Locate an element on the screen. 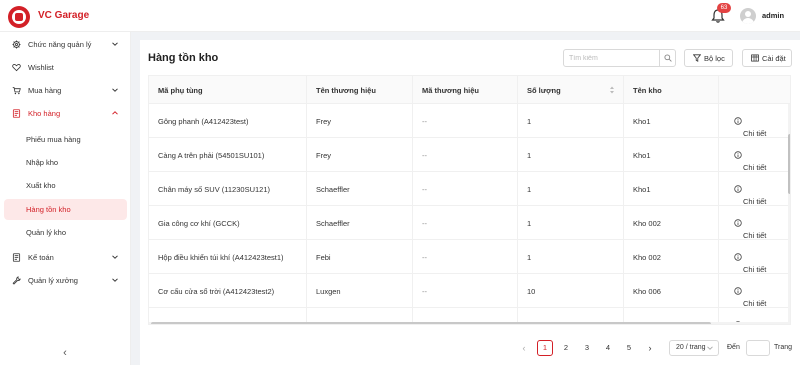 The height and width of the screenshot is (365, 800). page-title: Hàng tồn kho is located at coordinates (183, 58).